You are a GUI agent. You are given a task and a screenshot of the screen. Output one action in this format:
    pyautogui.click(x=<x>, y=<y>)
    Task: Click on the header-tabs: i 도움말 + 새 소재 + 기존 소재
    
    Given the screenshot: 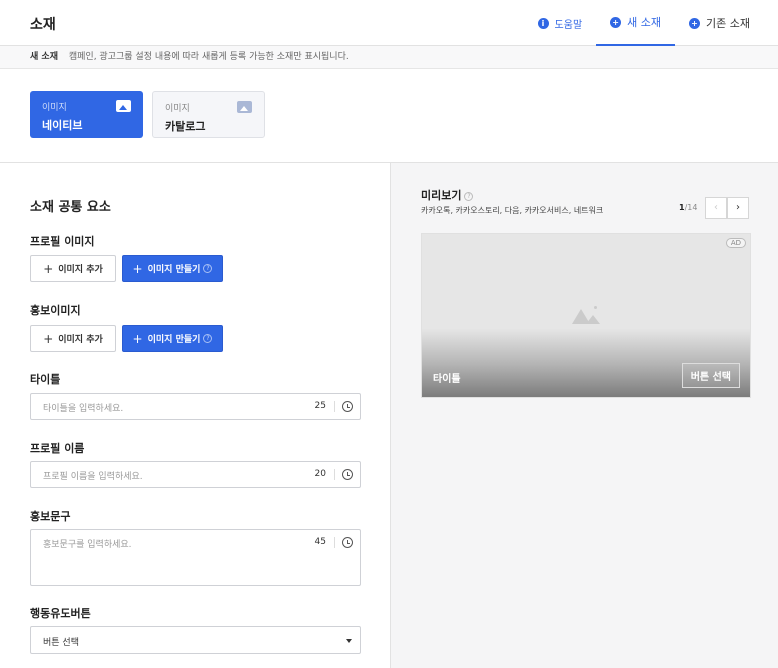 What is the action you would take?
    pyautogui.click(x=651, y=23)
    